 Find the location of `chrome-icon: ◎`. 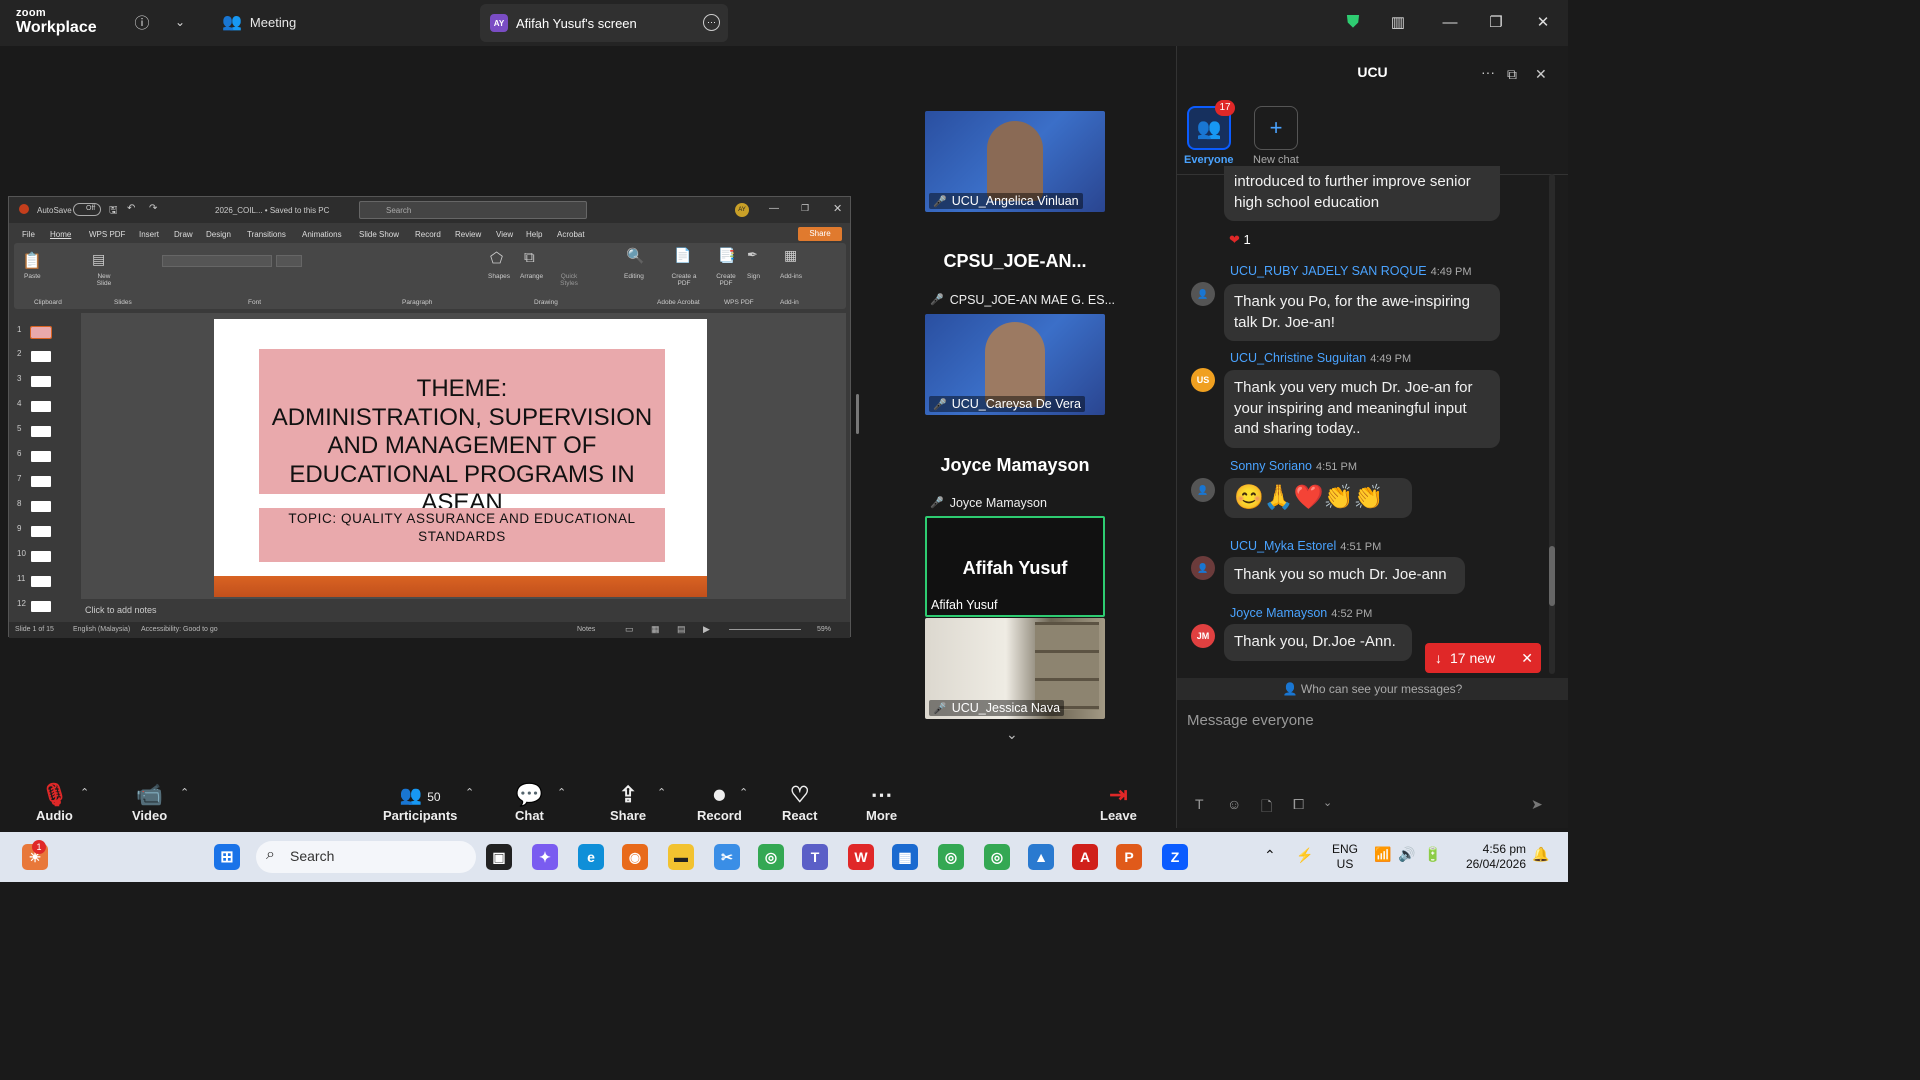

chrome-icon: ◎ is located at coordinates (771, 857).